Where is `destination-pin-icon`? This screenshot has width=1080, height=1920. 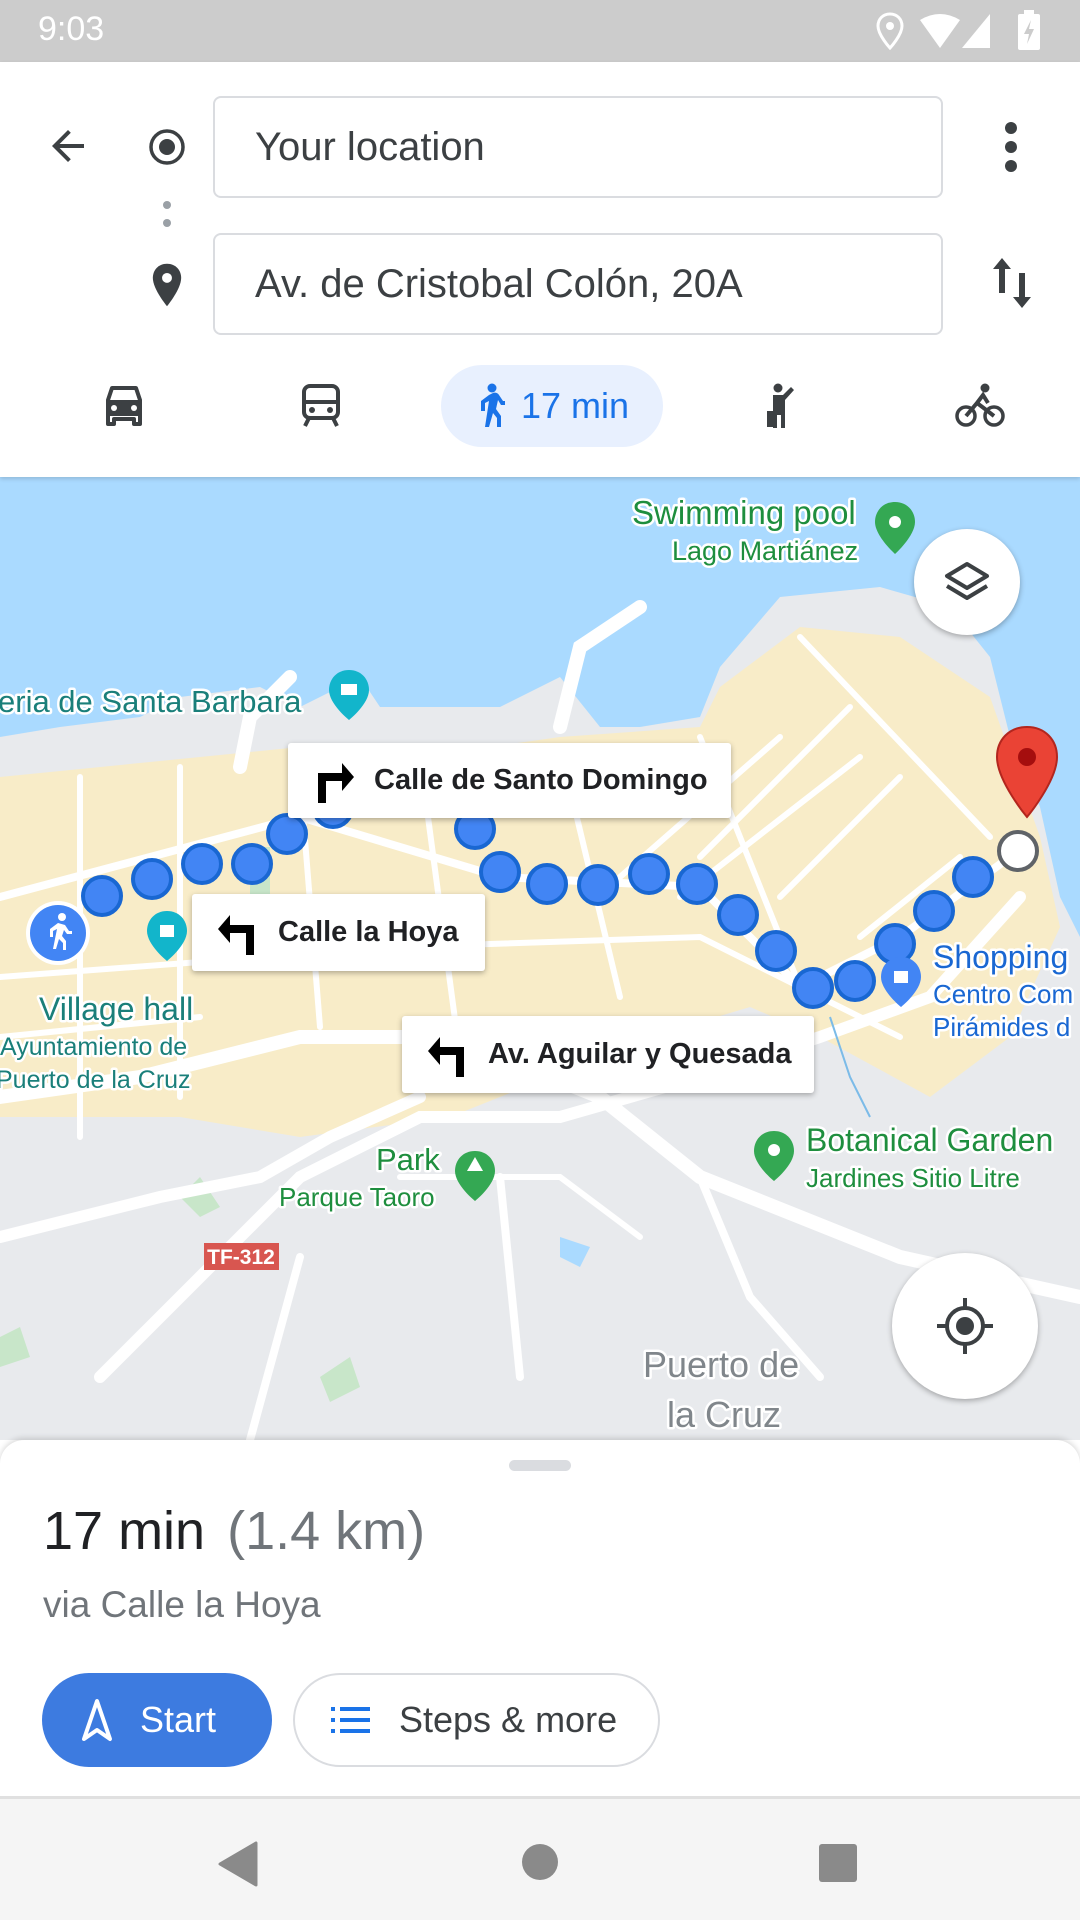 destination-pin-icon is located at coordinates (167, 285).